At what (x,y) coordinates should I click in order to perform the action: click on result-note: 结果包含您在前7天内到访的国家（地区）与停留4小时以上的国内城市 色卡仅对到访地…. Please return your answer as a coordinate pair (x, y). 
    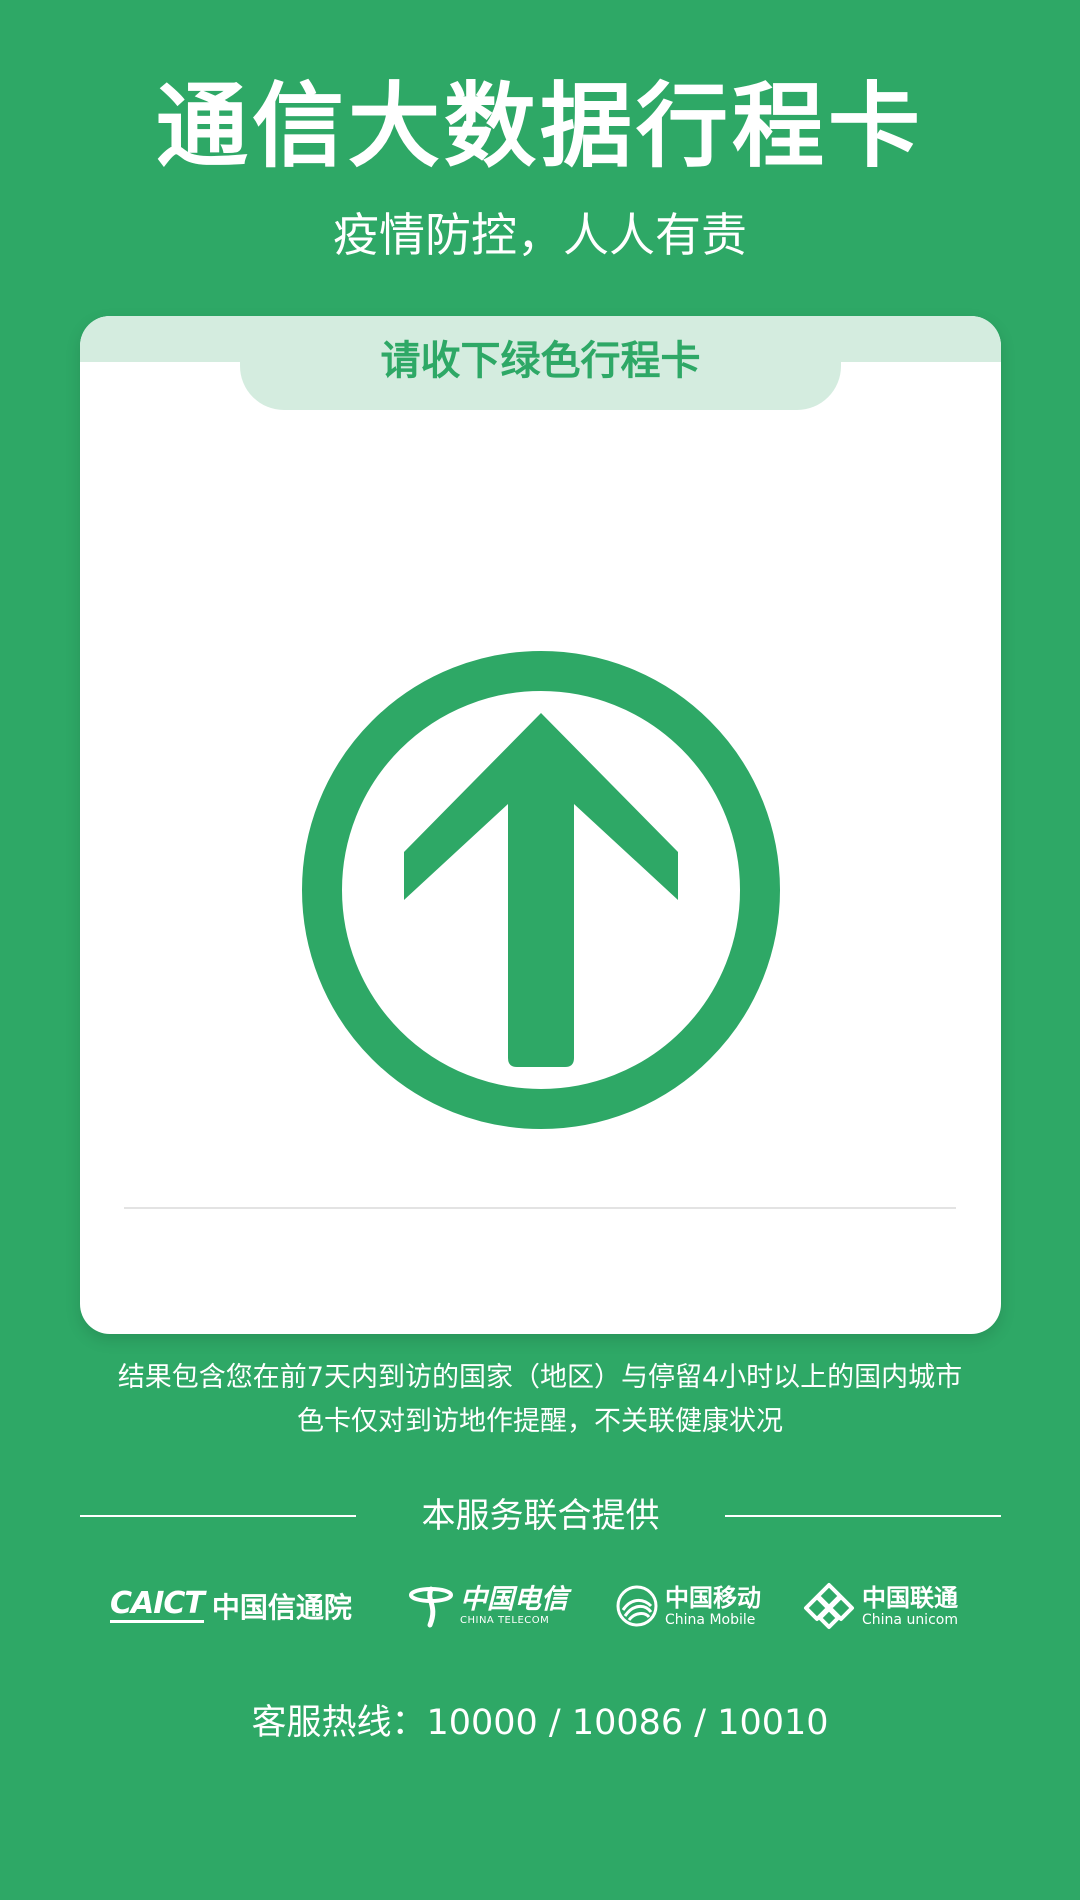
    Looking at the image, I should click on (540, 1400).